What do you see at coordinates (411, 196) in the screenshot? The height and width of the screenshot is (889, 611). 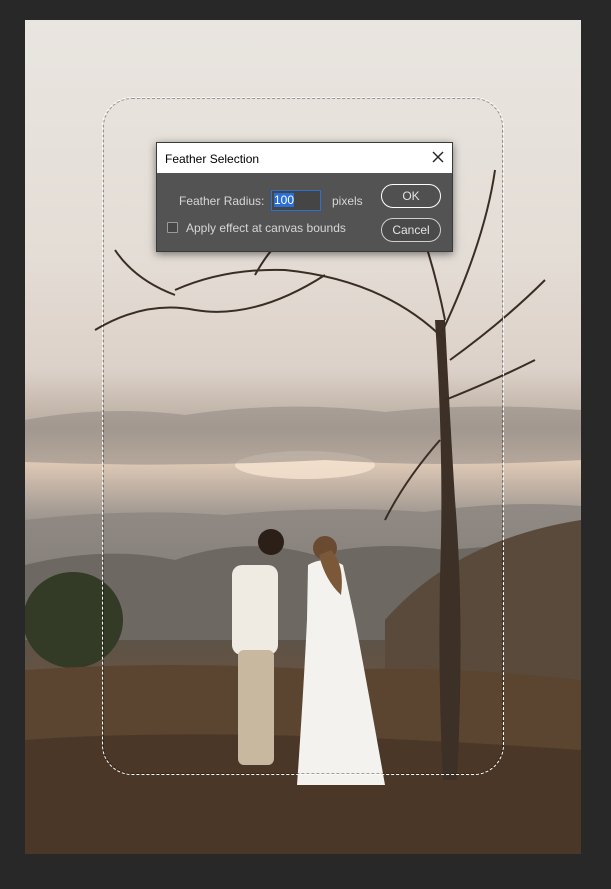 I see `ok-button: OK` at bounding box center [411, 196].